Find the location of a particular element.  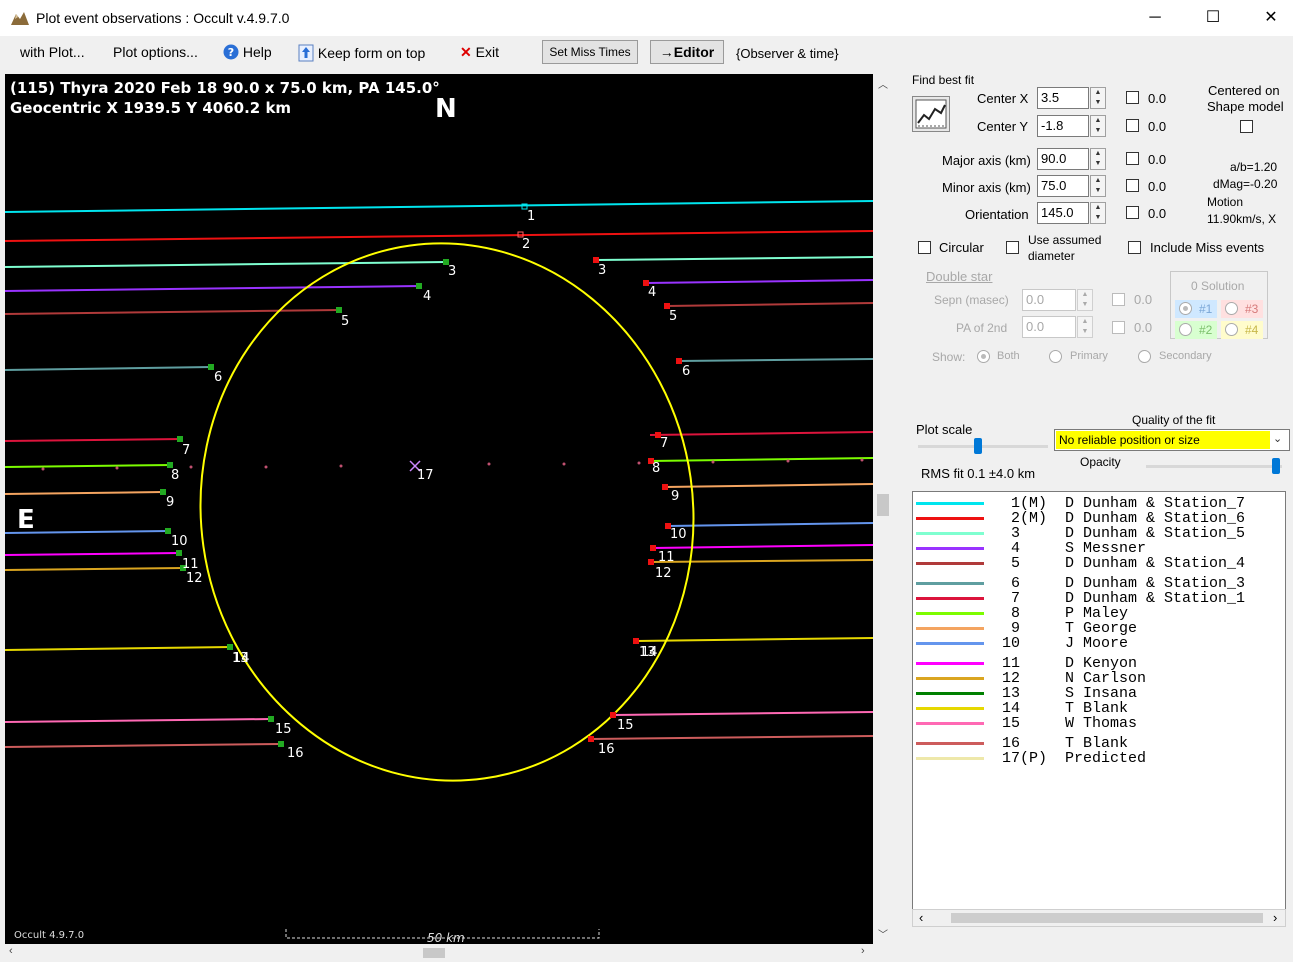

major-axis-spinner: ▲ ▼ is located at coordinates (1098, 159).